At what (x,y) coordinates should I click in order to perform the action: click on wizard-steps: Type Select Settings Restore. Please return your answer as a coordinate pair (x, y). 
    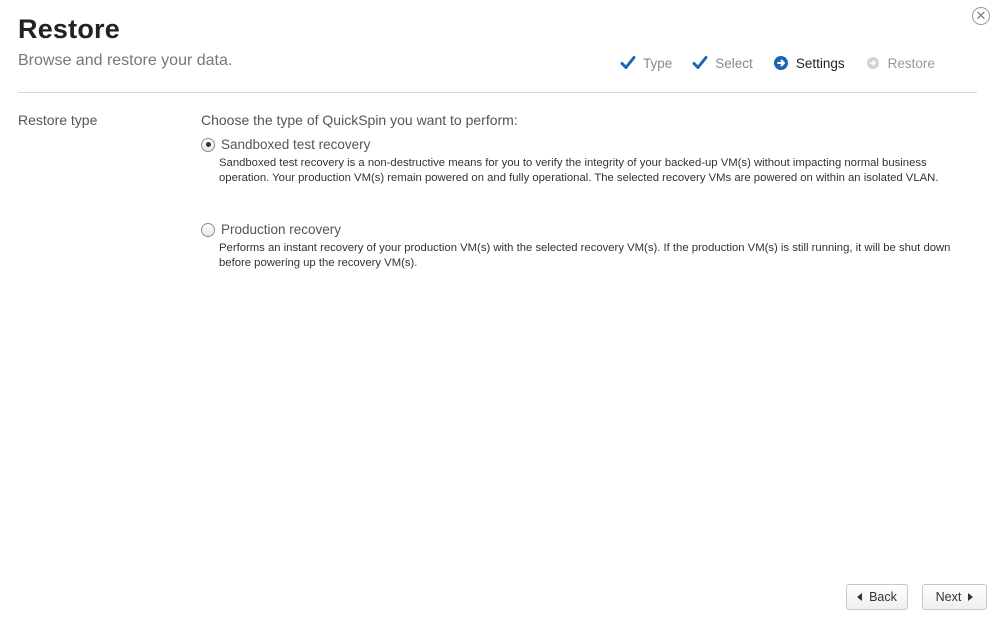
    Looking at the image, I should click on (777, 63).